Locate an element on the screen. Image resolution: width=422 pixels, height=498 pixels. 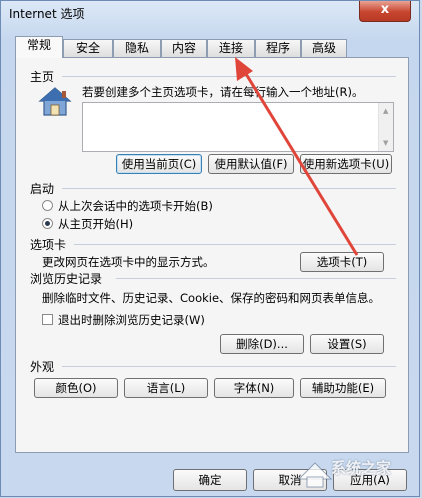
annotation-arrow-icon is located at coordinates (297, 156).